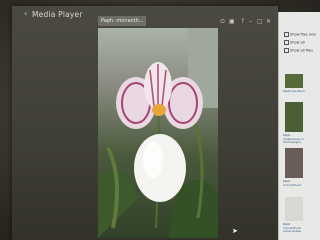  What do you see at coordinates (260, 21) in the screenshot?
I see `restore-icon: ▢` at bounding box center [260, 21].